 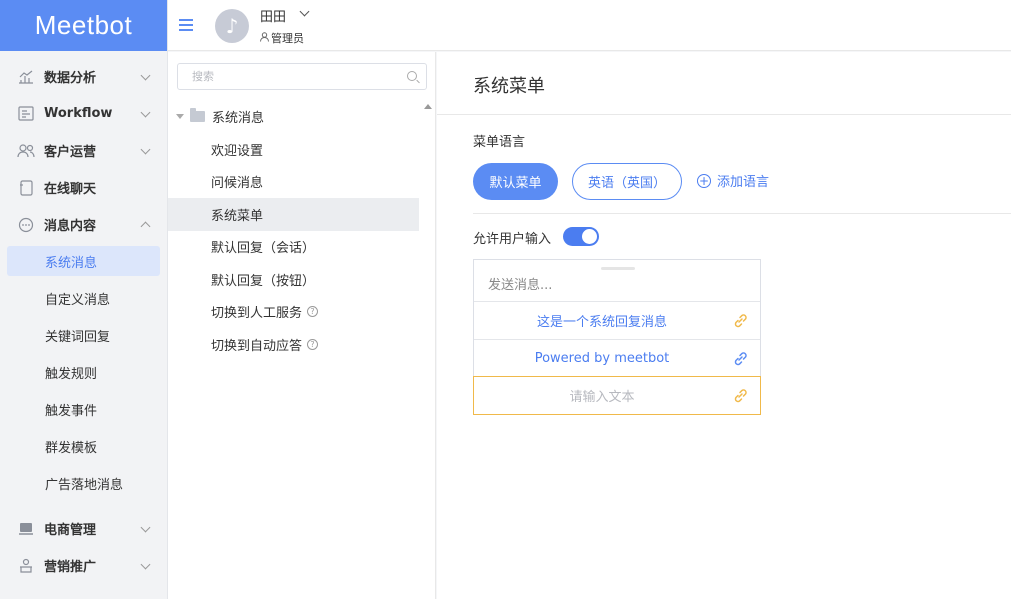 What do you see at coordinates (581, 236) in the screenshot?
I see `allow-user-input-toggle` at bounding box center [581, 236].